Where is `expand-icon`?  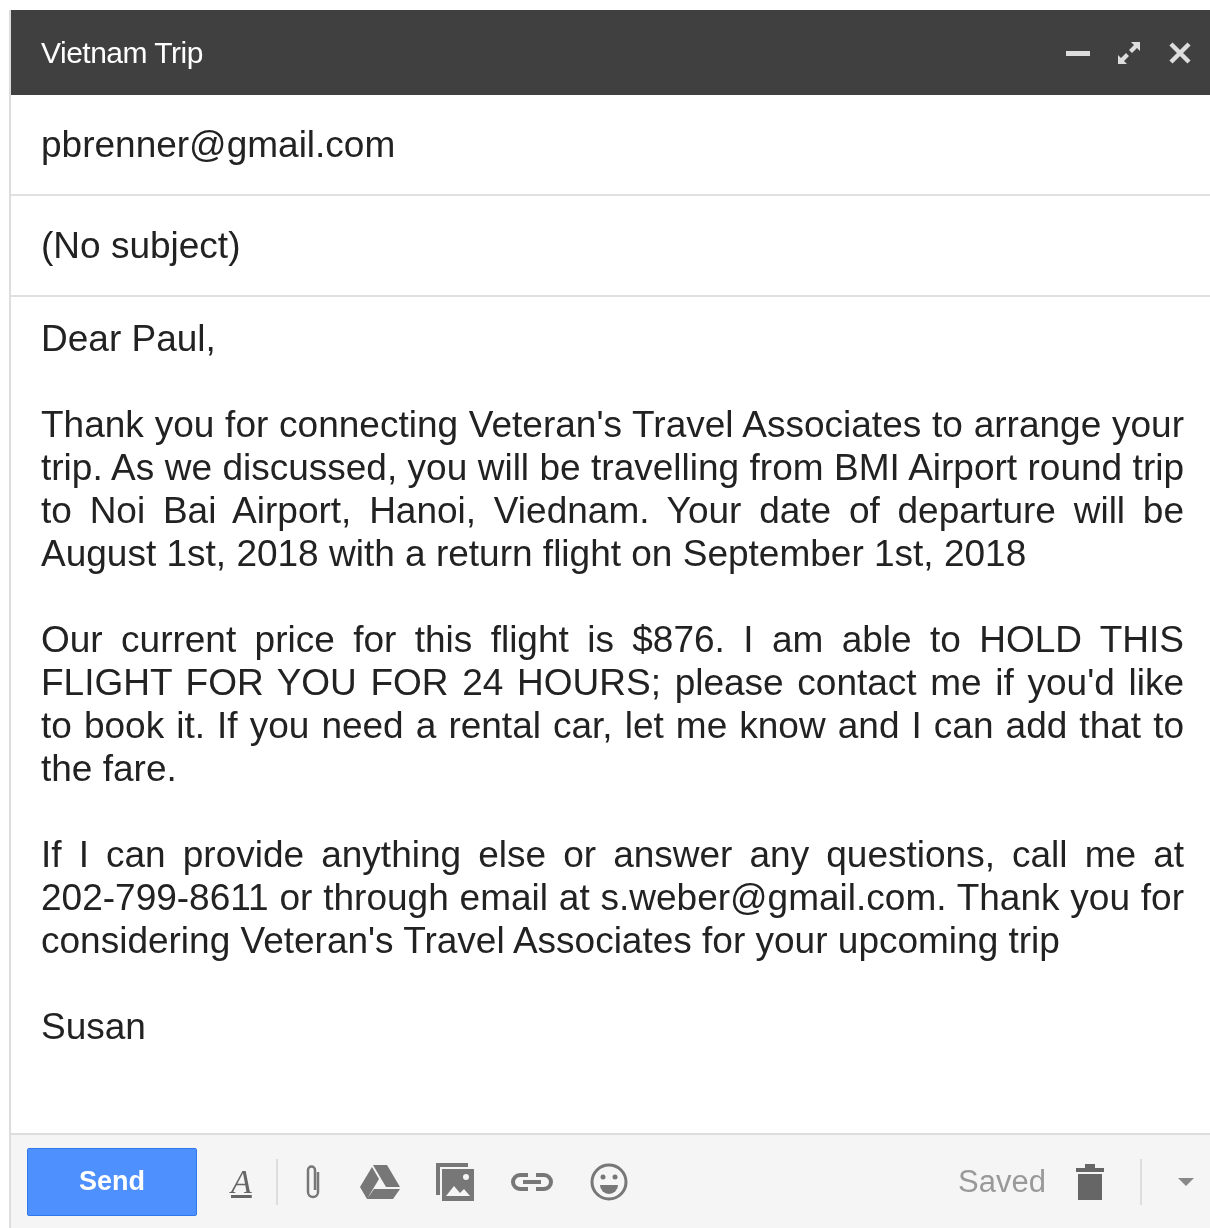
expand-icon is located at coordinates (1129, 52).